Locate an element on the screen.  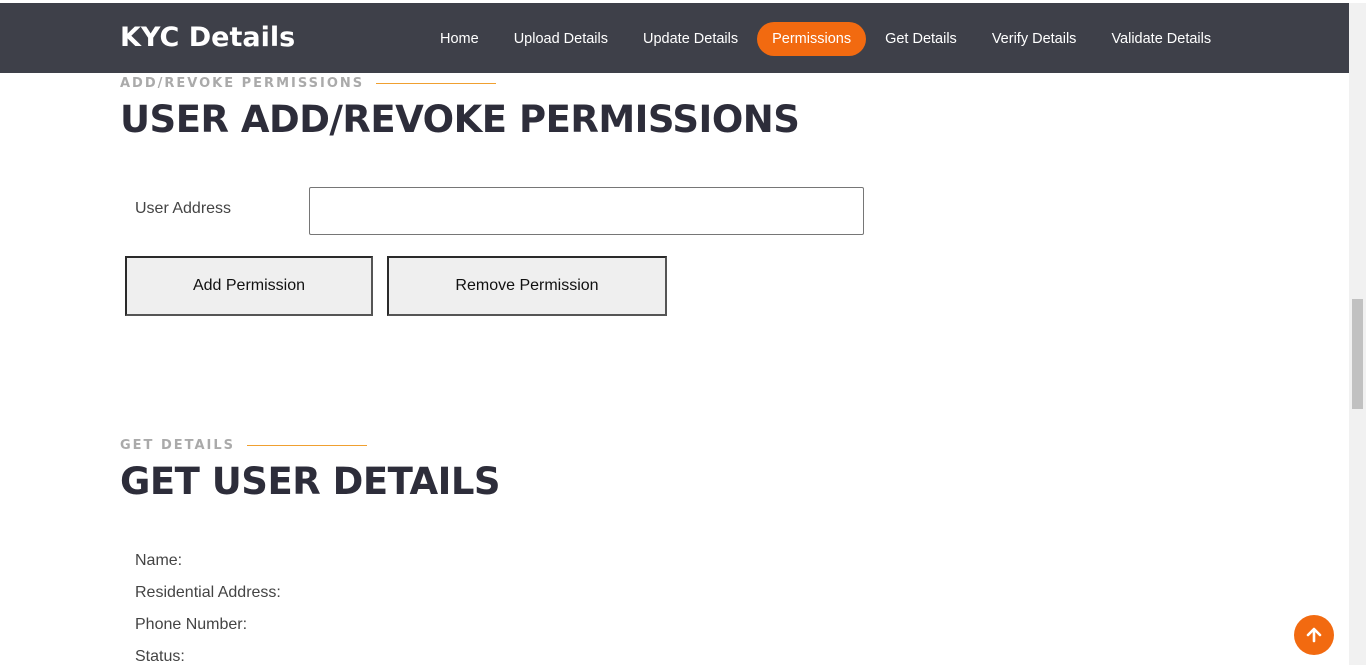
get-details-section-tag: GET DETAILS is located at coordinates (244, 445).